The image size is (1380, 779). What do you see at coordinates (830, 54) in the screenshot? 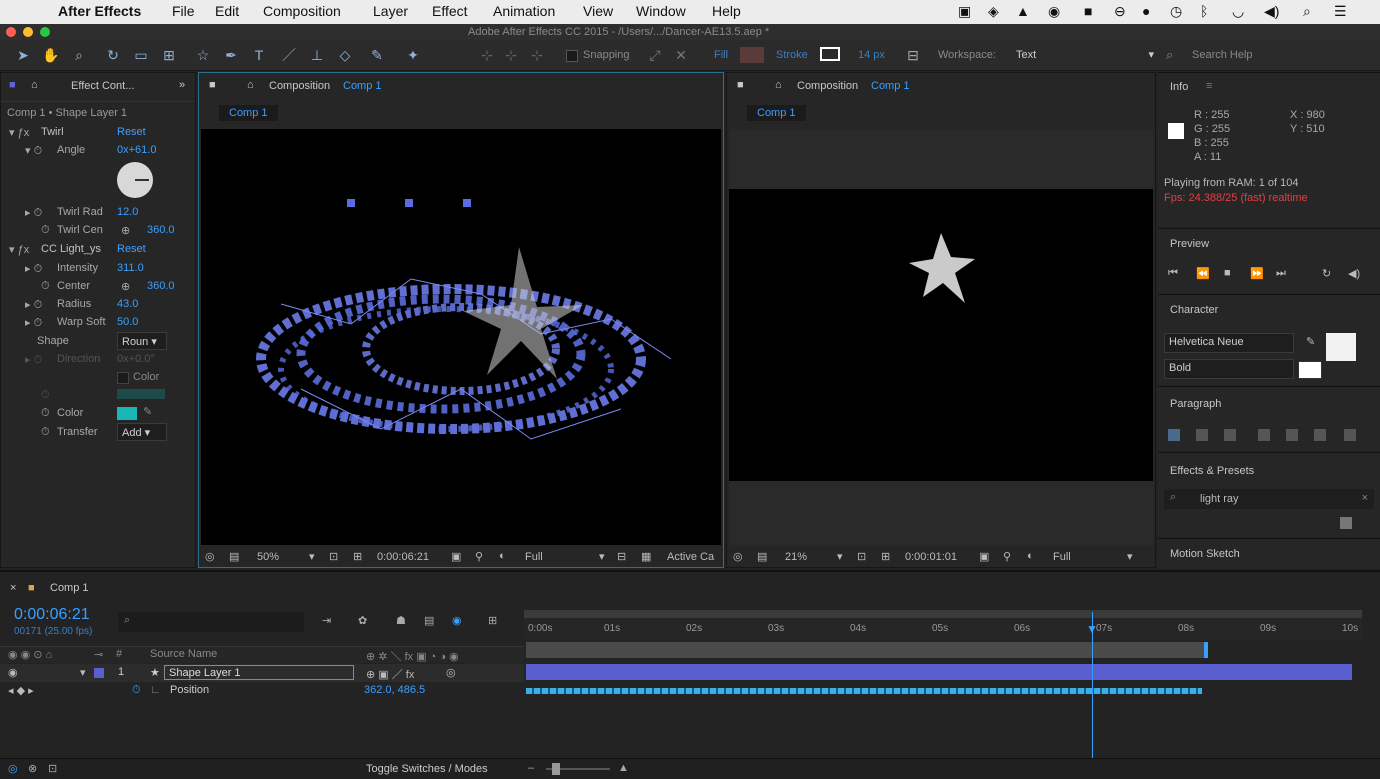
I see `stroke-swatch` at bounding box center [830, 54].